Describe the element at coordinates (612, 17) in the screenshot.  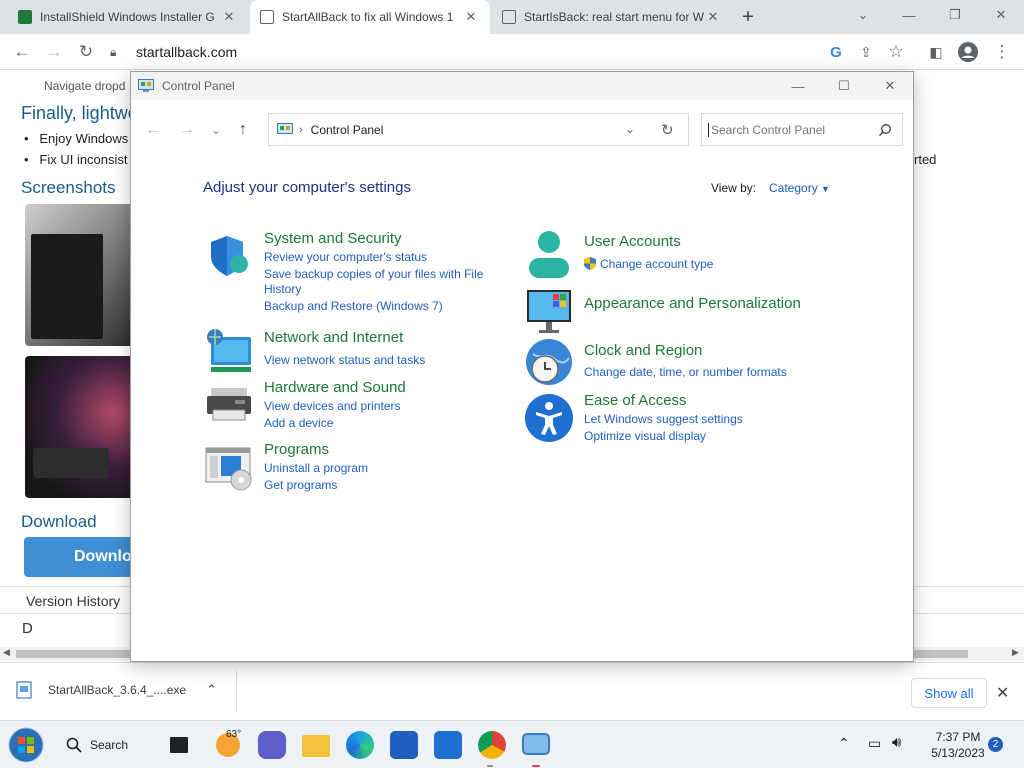
I see `browser-tab-startisback: StartIsBack: real start menu for W ✕` at that location.